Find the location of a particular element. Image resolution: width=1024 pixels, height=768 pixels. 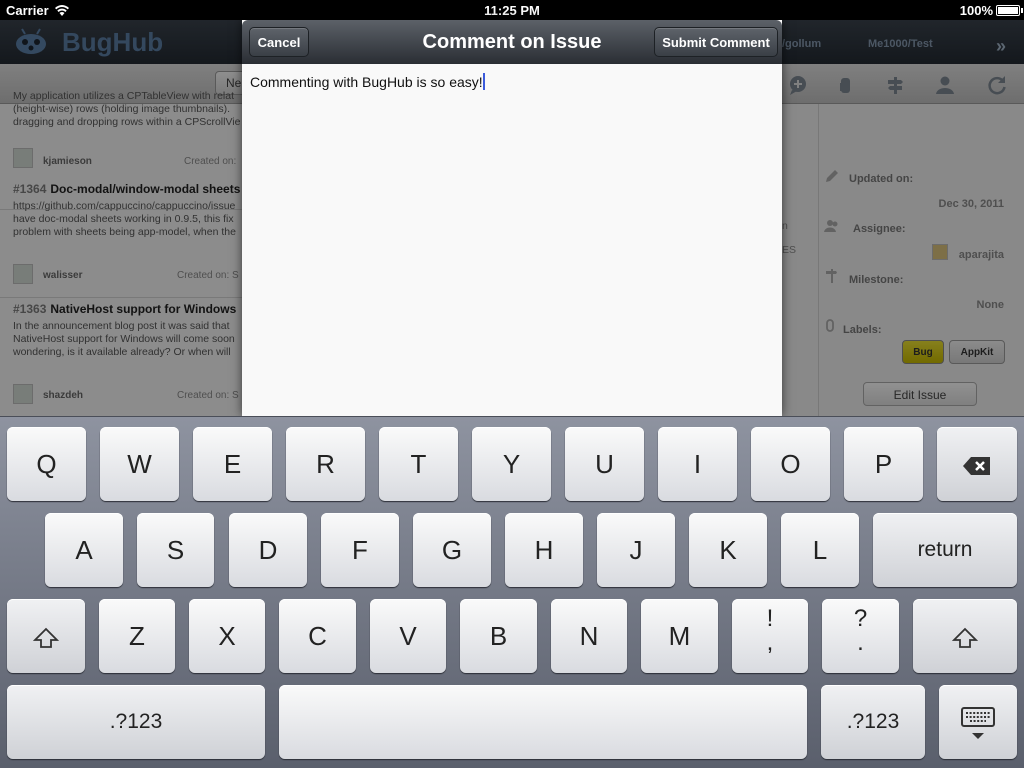

question-period-key: ?. is located at coordinates (860, 636).